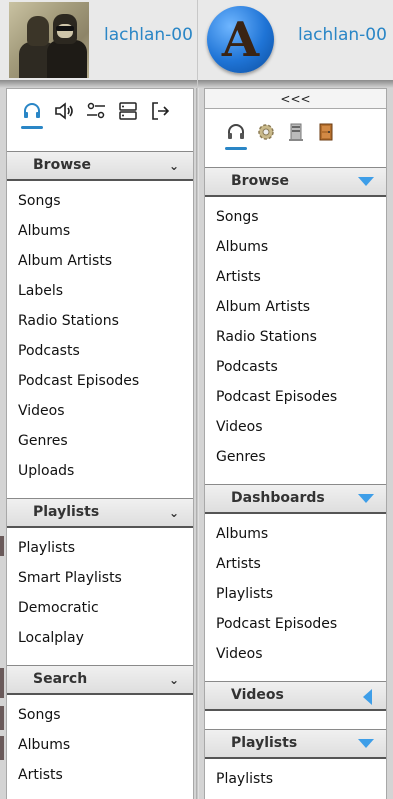  Describe the element at coordinates (100, 608) in the screenshot. I see `menu-item-democratic: Democratic` at that location.